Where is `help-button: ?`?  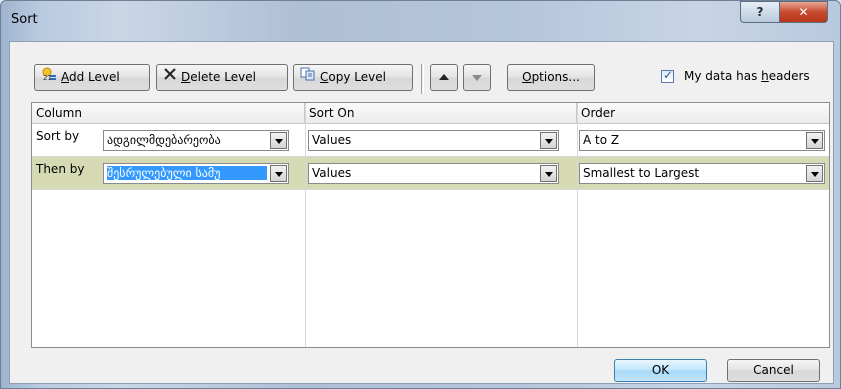
help-button: ? is located at coordinates (760, 12).